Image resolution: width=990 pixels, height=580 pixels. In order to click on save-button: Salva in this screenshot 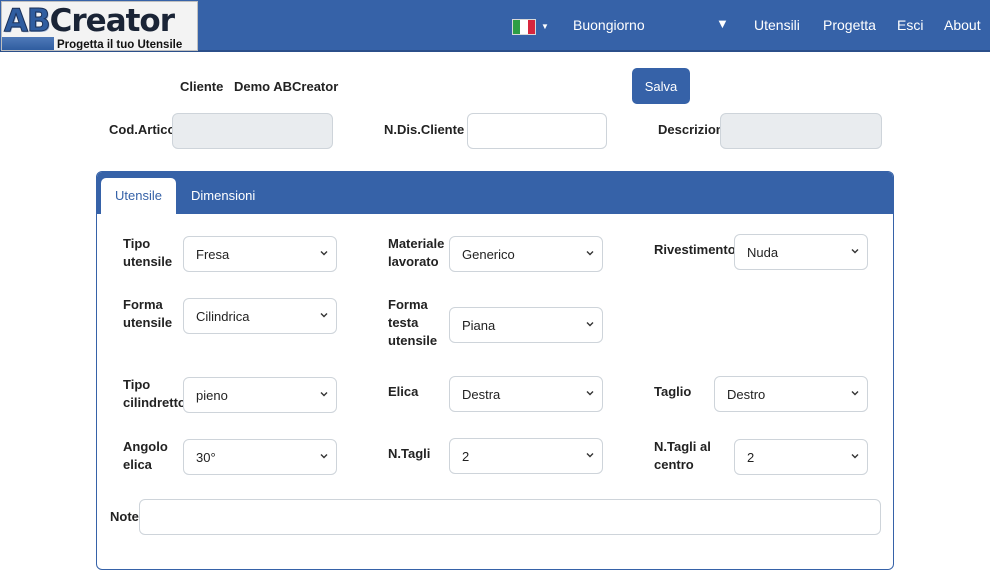, I will do `click(661, 86)`.